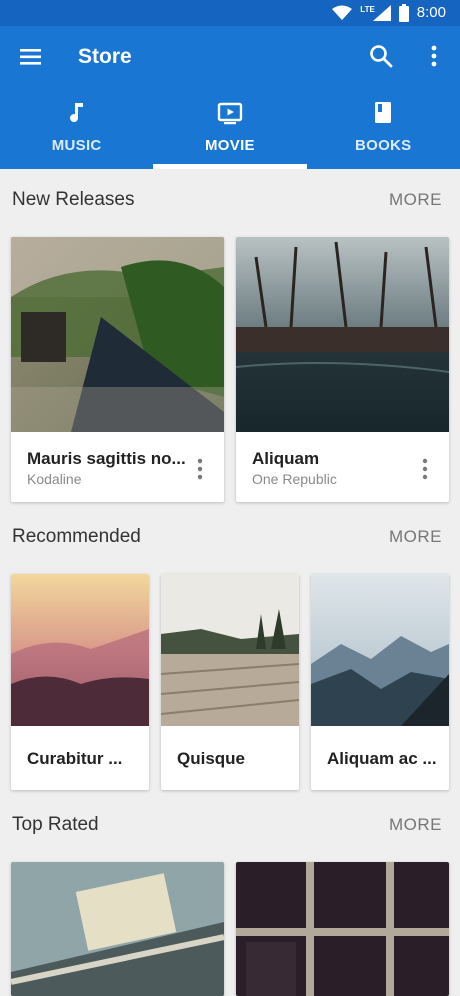 The image size is (460, 996). I want to click on app-bar: Store MUSIC MOVIE BOOKS, so click(230, 97).